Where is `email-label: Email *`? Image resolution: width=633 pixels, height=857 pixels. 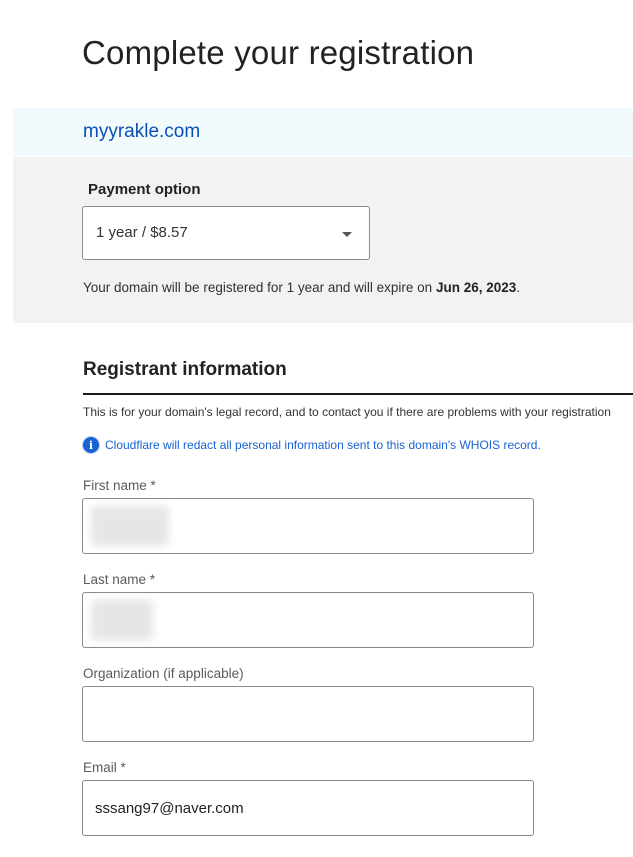
email-label: Email * is located at coordinates (104, 767).